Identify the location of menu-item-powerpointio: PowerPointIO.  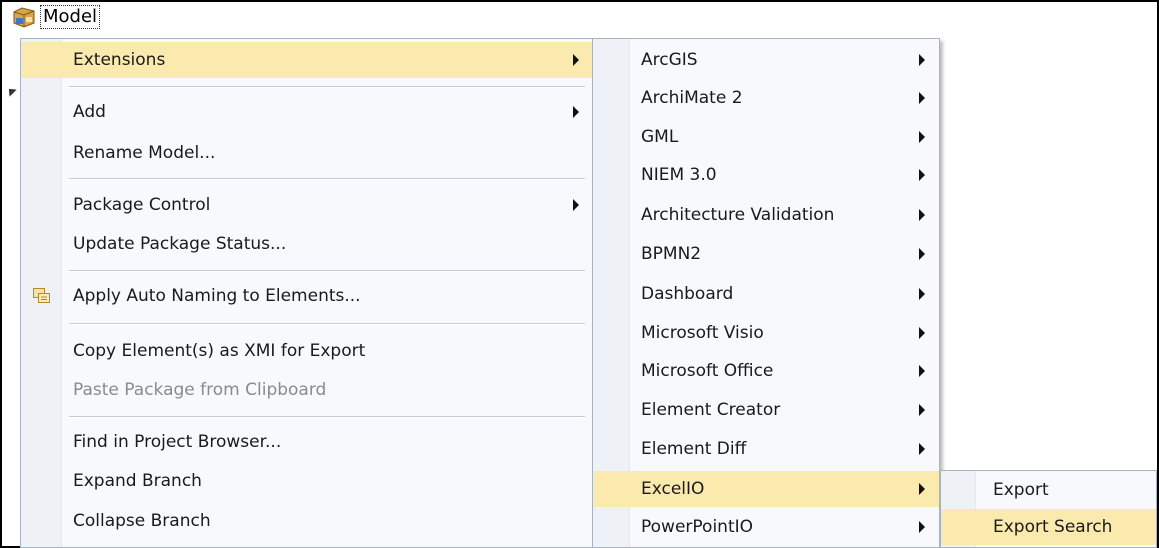
(766, 527).